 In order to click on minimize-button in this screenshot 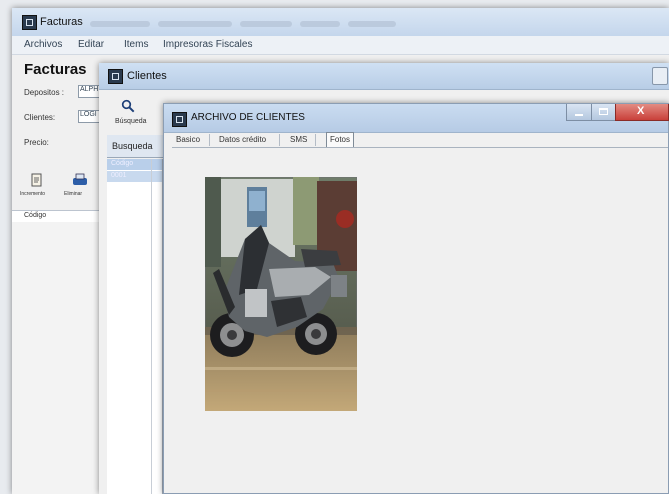, I will do `click(579, 112)`.